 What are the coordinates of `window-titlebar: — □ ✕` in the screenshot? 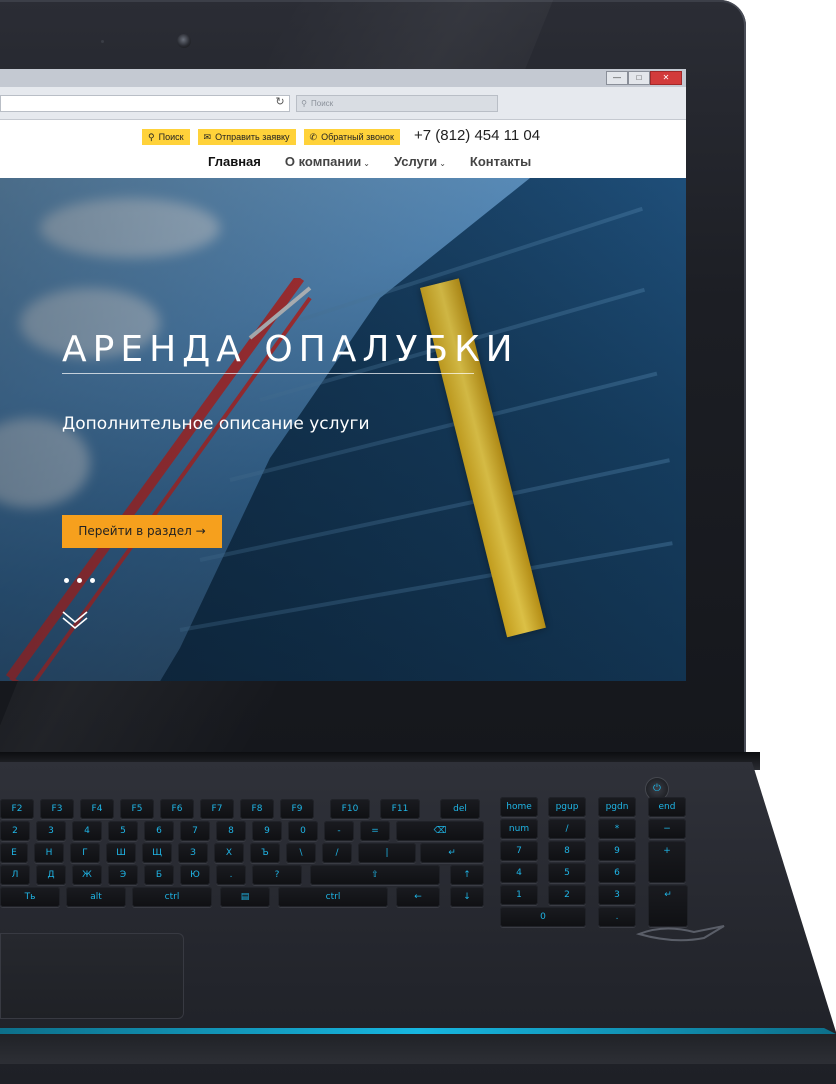 It's located at (343, 78).